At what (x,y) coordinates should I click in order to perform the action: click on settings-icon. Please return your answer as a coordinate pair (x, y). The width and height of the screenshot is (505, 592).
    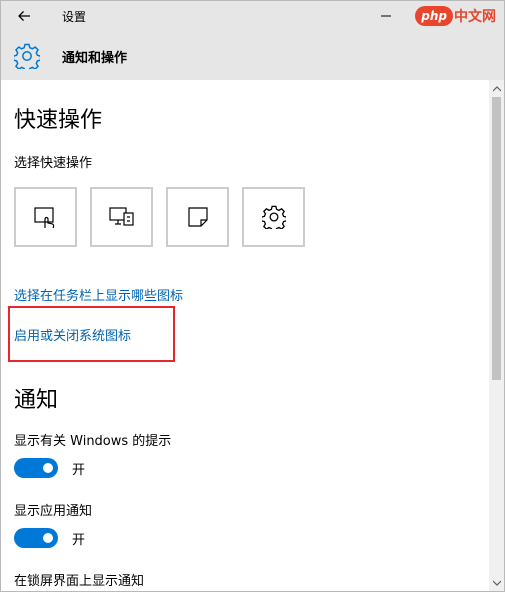
    Looking at the image, I should click on (273, 217).